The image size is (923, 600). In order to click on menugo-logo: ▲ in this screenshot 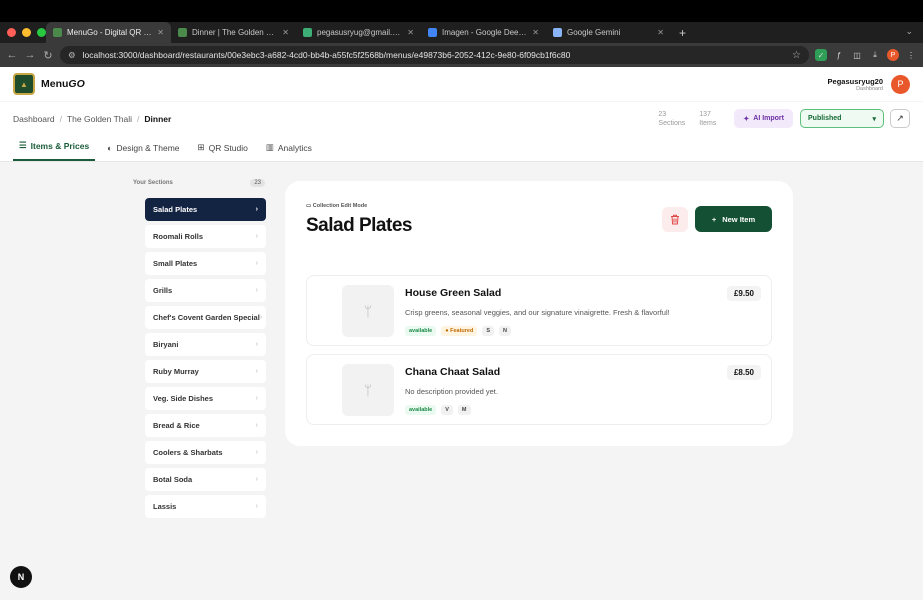, I will do `click(24, 84)`.